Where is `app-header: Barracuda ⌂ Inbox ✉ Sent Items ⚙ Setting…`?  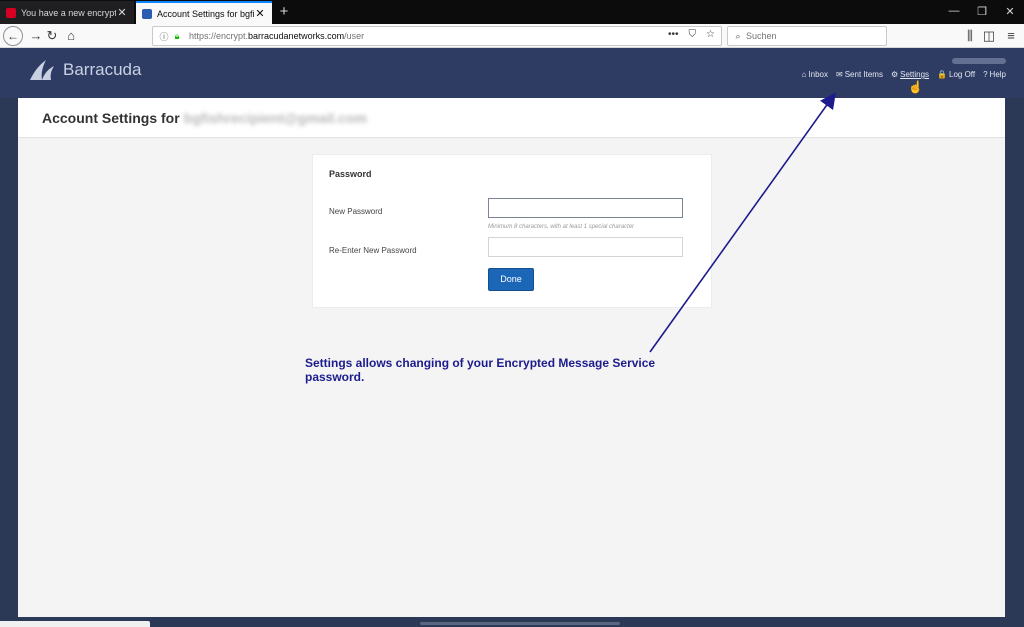 app-header: Barracuda ⌂ Inbox ✉ Sent Items ⚙ Setting… is located at coordinates (512, 73).